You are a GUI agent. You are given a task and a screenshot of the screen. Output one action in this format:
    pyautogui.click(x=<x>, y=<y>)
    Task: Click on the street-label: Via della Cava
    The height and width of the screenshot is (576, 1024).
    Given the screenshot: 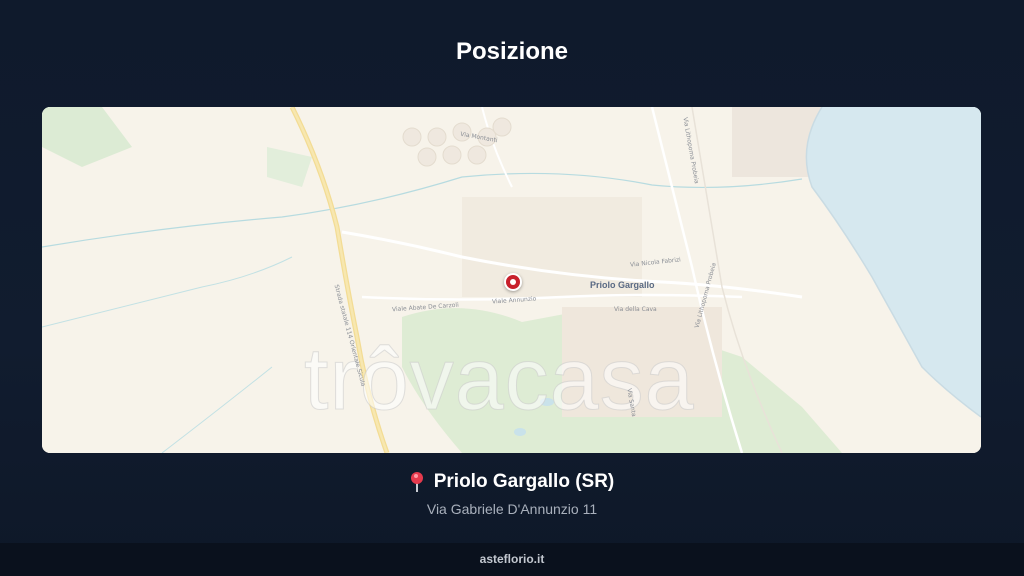 What is the action you would take?
    pyautogui.click(x=635, y=309)
    